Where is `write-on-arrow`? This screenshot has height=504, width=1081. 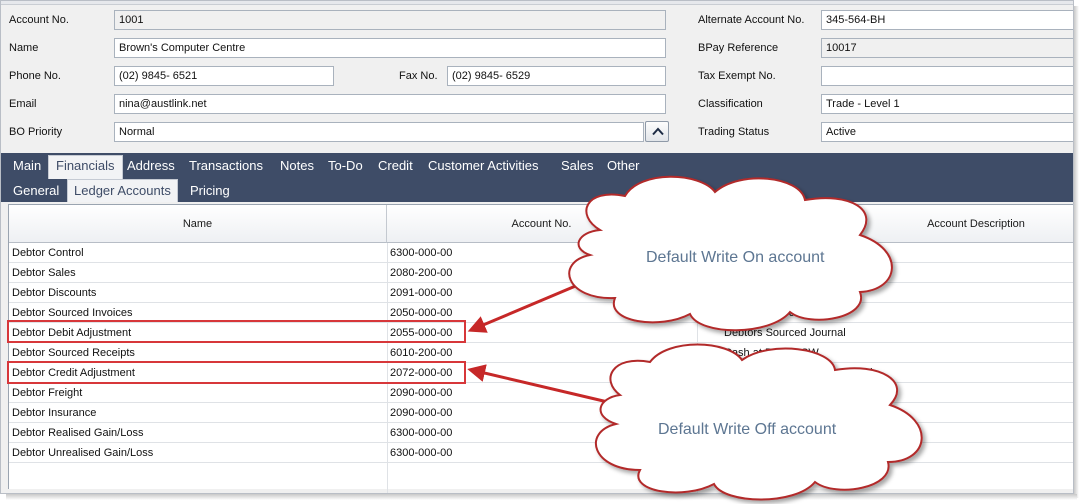 write-on-arrow is located at coordinates (526, 306).